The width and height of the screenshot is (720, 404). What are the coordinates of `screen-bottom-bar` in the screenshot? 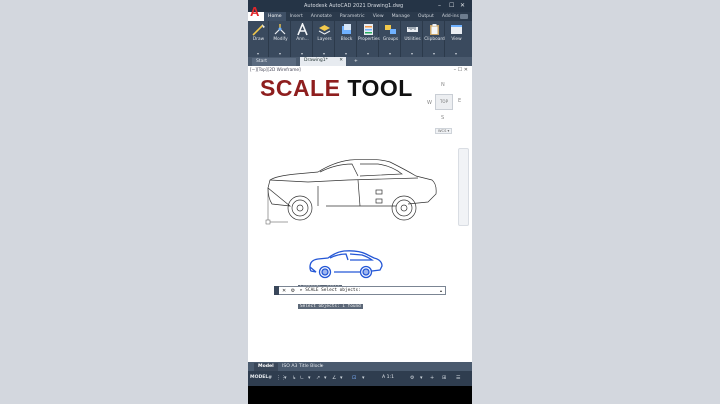 It's located at (360, 395).